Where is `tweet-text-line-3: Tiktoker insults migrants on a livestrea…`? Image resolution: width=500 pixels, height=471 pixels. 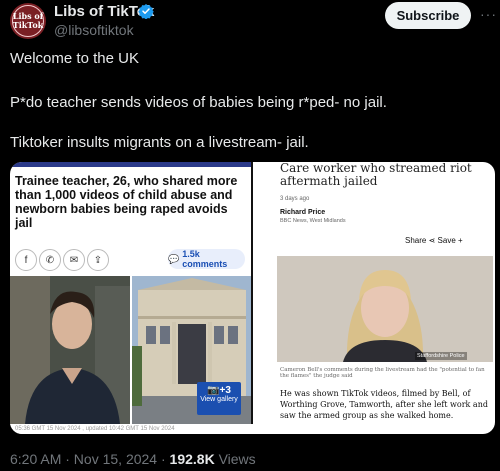
tweet-text-line-3: Tiktoker insults migrants on a livestrea… is located at coordinates (159, 142).